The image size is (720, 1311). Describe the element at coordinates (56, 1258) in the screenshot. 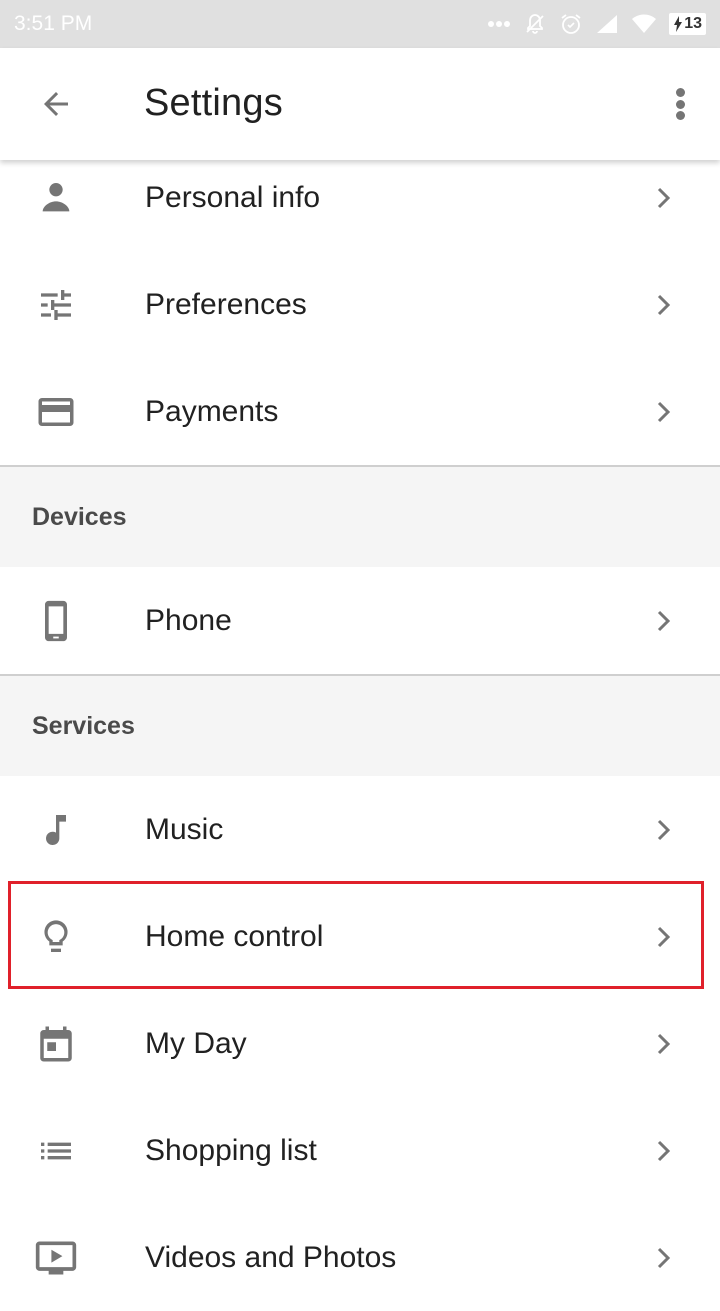

I see `tv-play-icon` at that location.